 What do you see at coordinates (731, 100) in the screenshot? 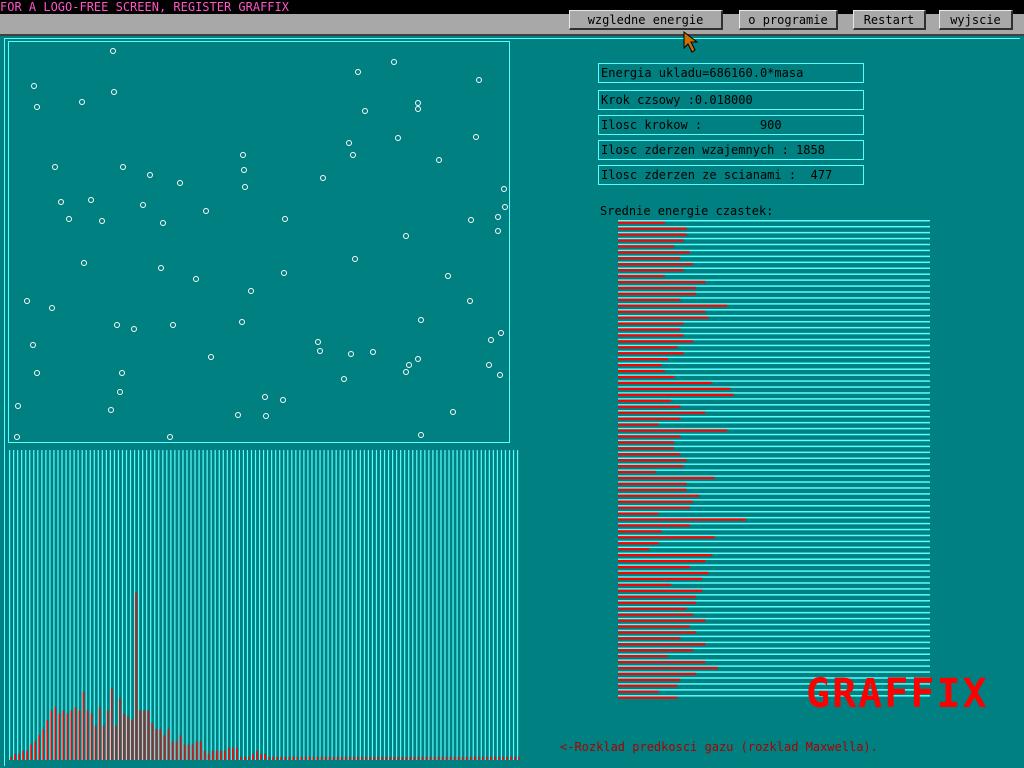
I see `time-step-field: Krok czsowy :0.018000` at bounding box center [731, 100].